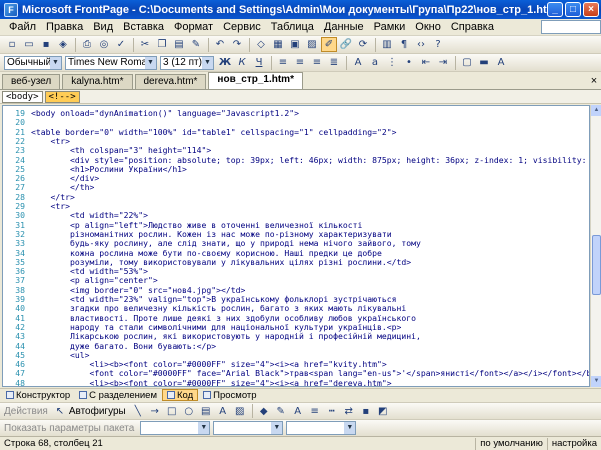 The height and width of the screenshot is (450, 601). I want to click on save-icon: ▪, so click(46, 44).